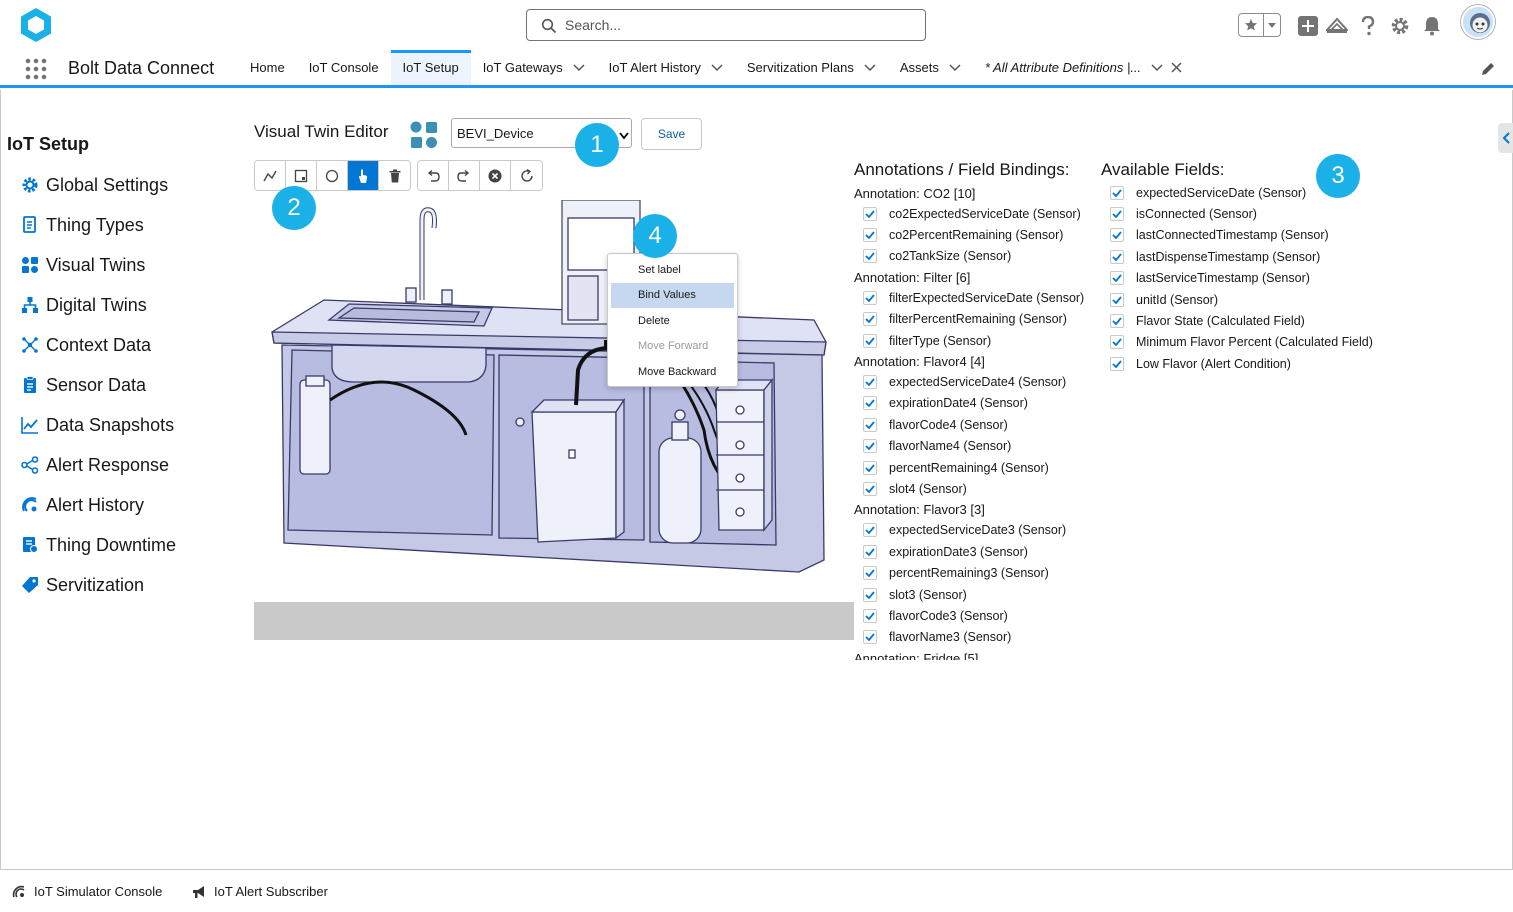 The width and height of the screenshot is (1513, 912). I want to click on close-tab-icon, so click(1176, 67).